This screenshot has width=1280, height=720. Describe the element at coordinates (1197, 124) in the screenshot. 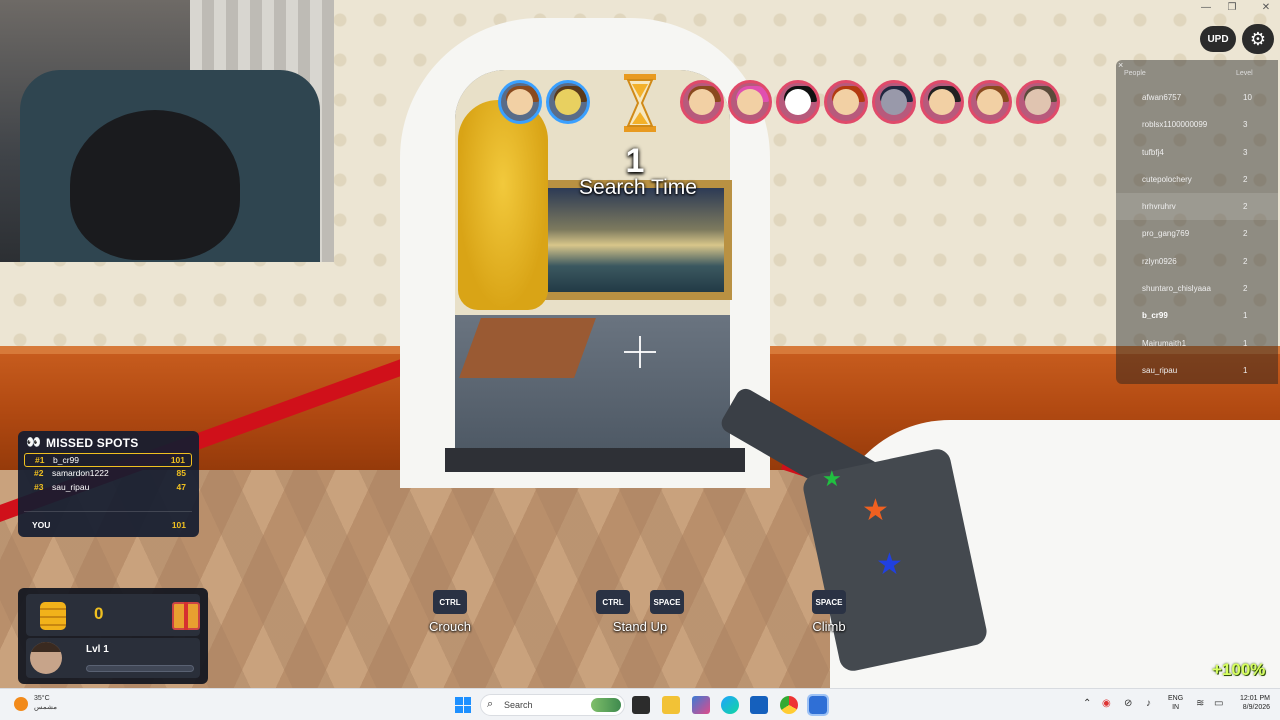

I see `leaderboard-row: roblsx1100000099 3` at that location.